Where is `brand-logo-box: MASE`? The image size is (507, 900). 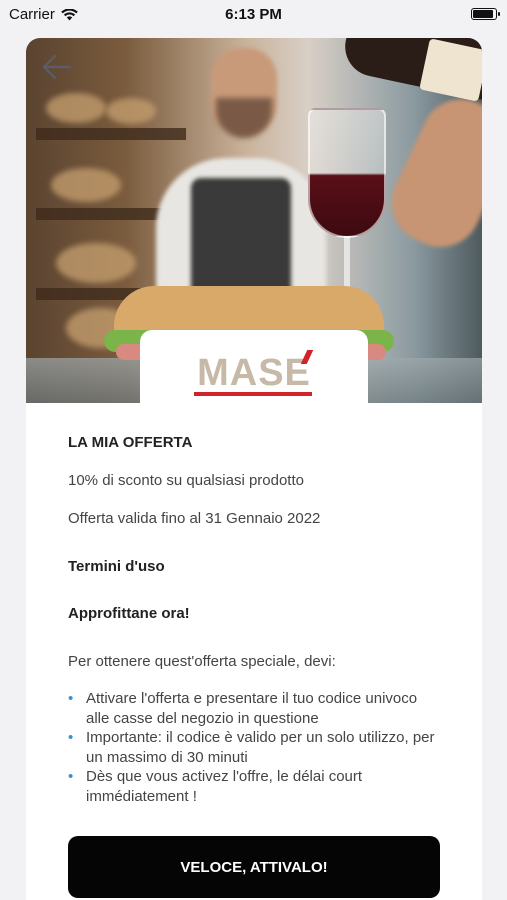 brand-logo-box: MASE is located at coordinates (254, 372).